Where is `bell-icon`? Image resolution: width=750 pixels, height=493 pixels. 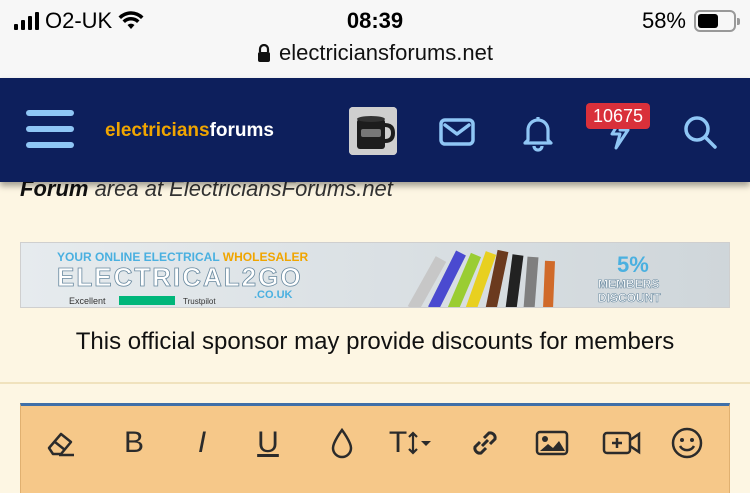 bell-icon is located at coordinates (538, 132).